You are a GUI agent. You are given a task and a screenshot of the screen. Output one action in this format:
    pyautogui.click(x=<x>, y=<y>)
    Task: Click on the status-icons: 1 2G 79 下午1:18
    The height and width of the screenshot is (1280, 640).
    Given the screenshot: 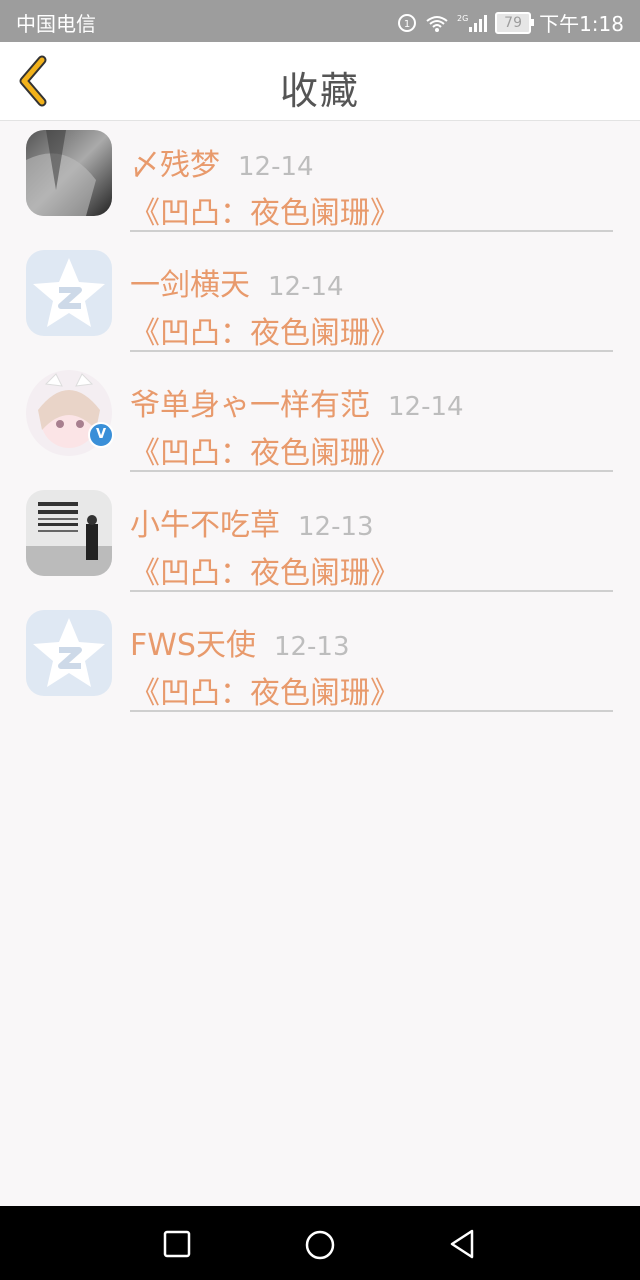 What is the action you would take?
    pyautogui.click(x=510, y=22)
    